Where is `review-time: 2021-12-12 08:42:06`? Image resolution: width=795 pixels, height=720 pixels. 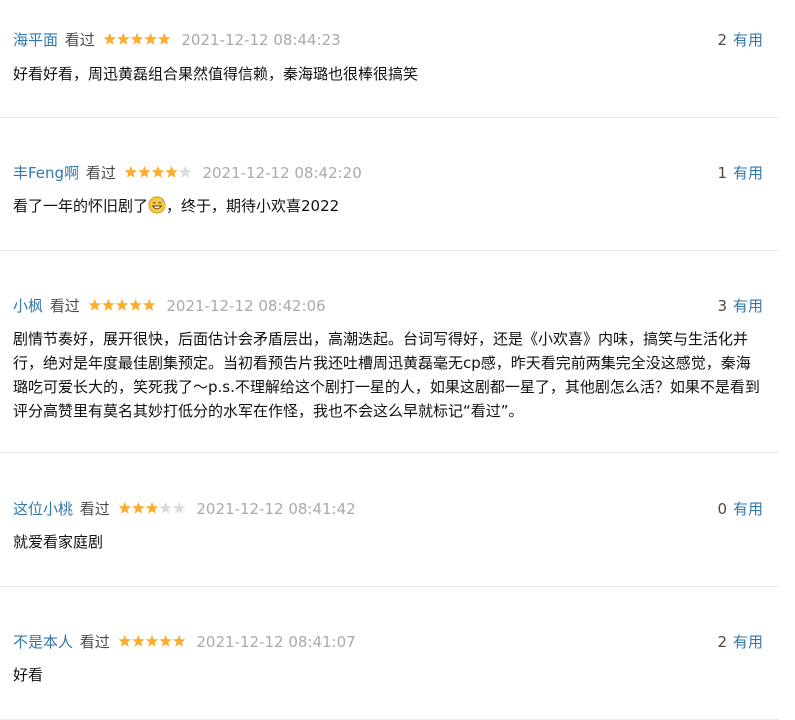
review-time: 2021-12-12 08:42:06 is located at coordinates (246, 306).